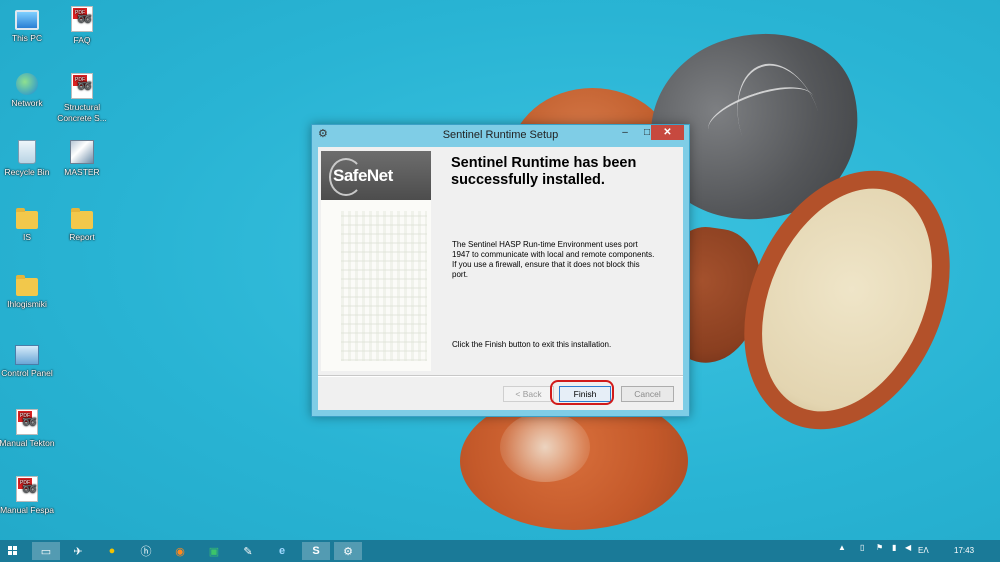  I want to click on side-banner: SafeNet, so click(376, 261).